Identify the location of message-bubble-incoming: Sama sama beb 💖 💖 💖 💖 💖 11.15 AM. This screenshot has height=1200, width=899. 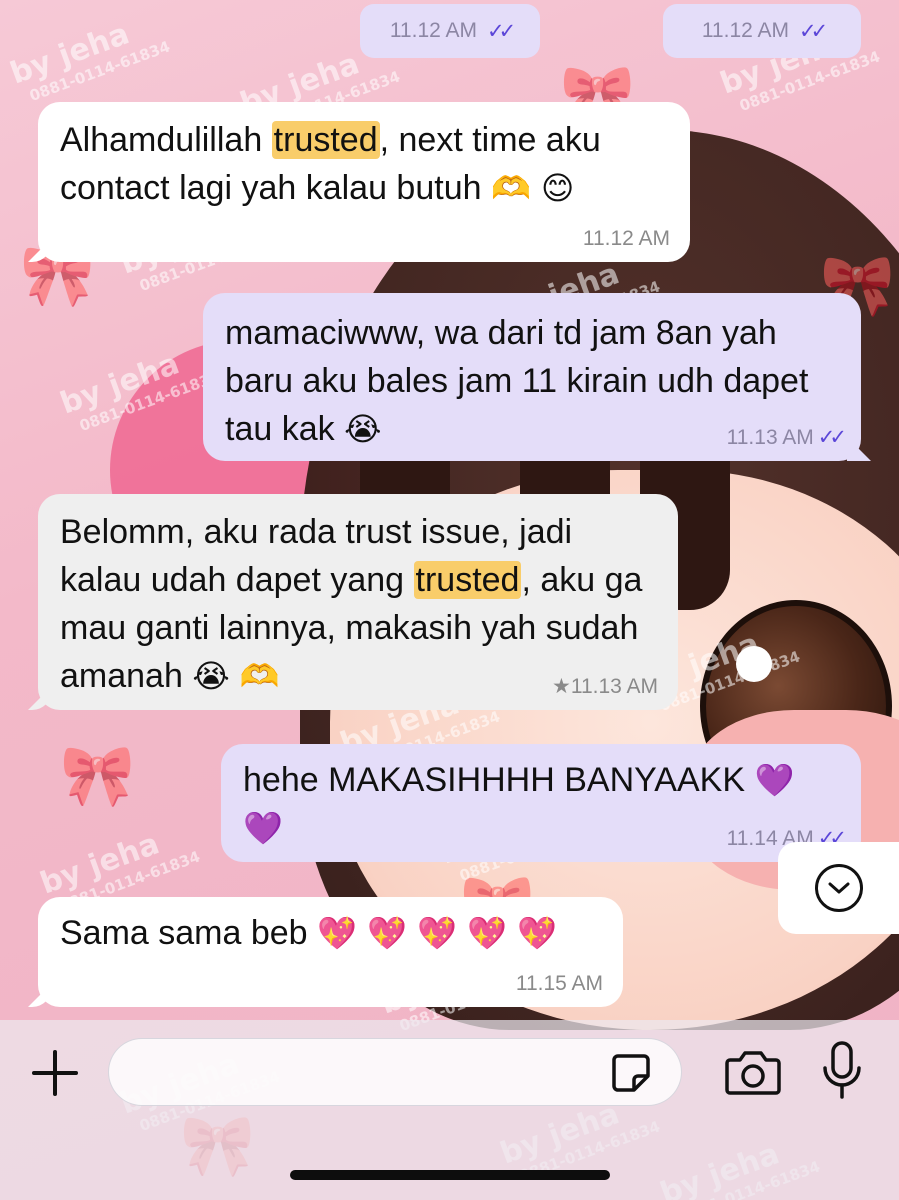
(330, 952).